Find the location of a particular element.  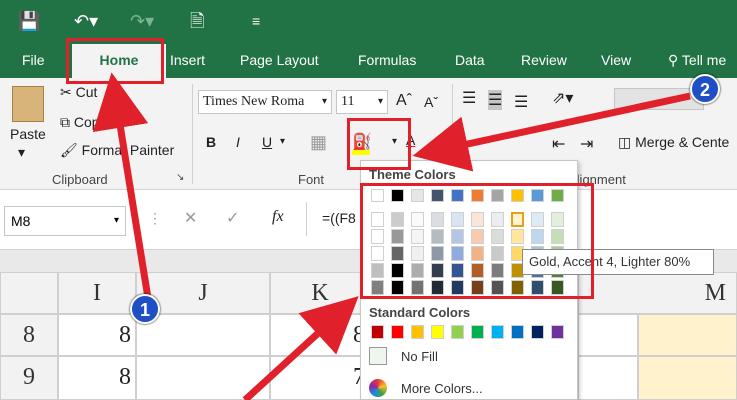

arrow-to-theme-colors is located at coordinates (300, 348).